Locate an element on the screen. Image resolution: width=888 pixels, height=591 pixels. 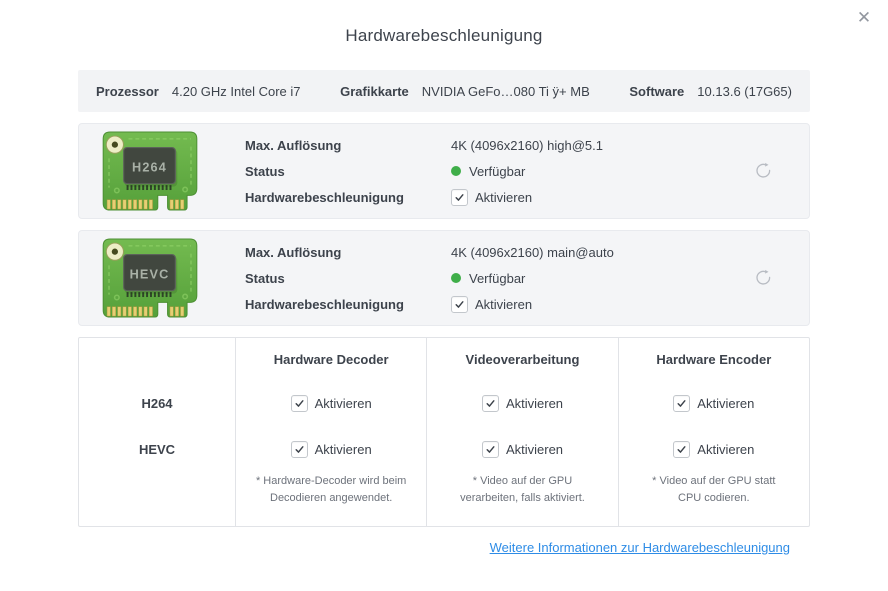
hevc-chip-icon: HEVC is located at coordinates (150, 278).